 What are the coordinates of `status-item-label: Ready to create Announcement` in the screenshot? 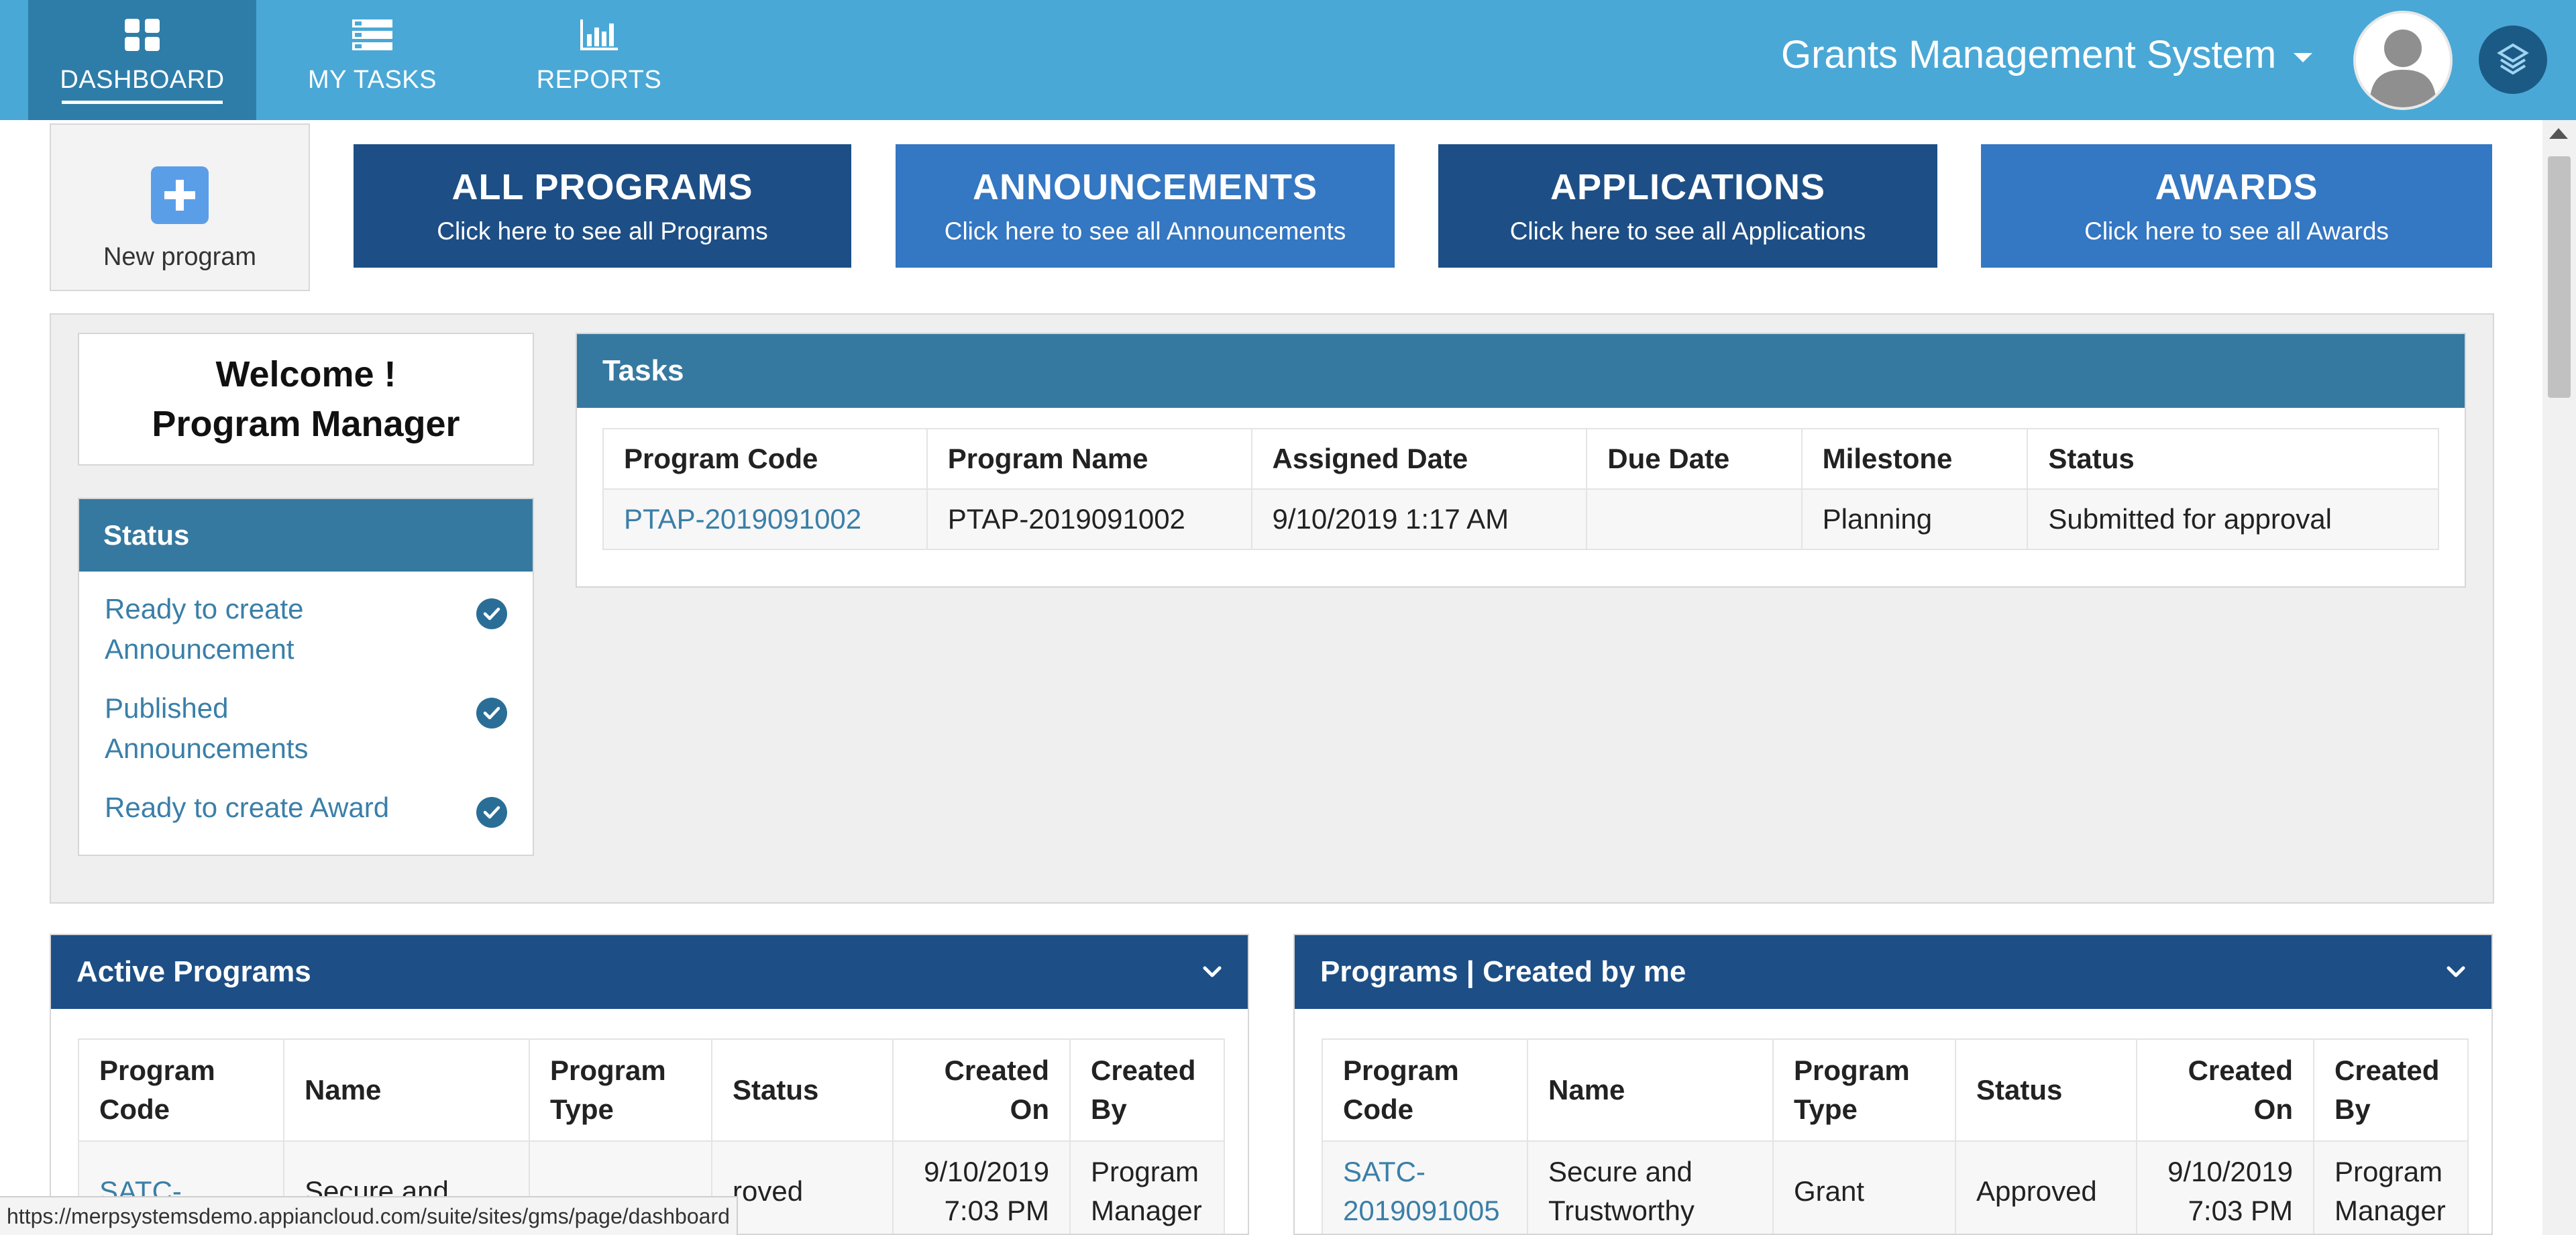 It's located at (204, 629).